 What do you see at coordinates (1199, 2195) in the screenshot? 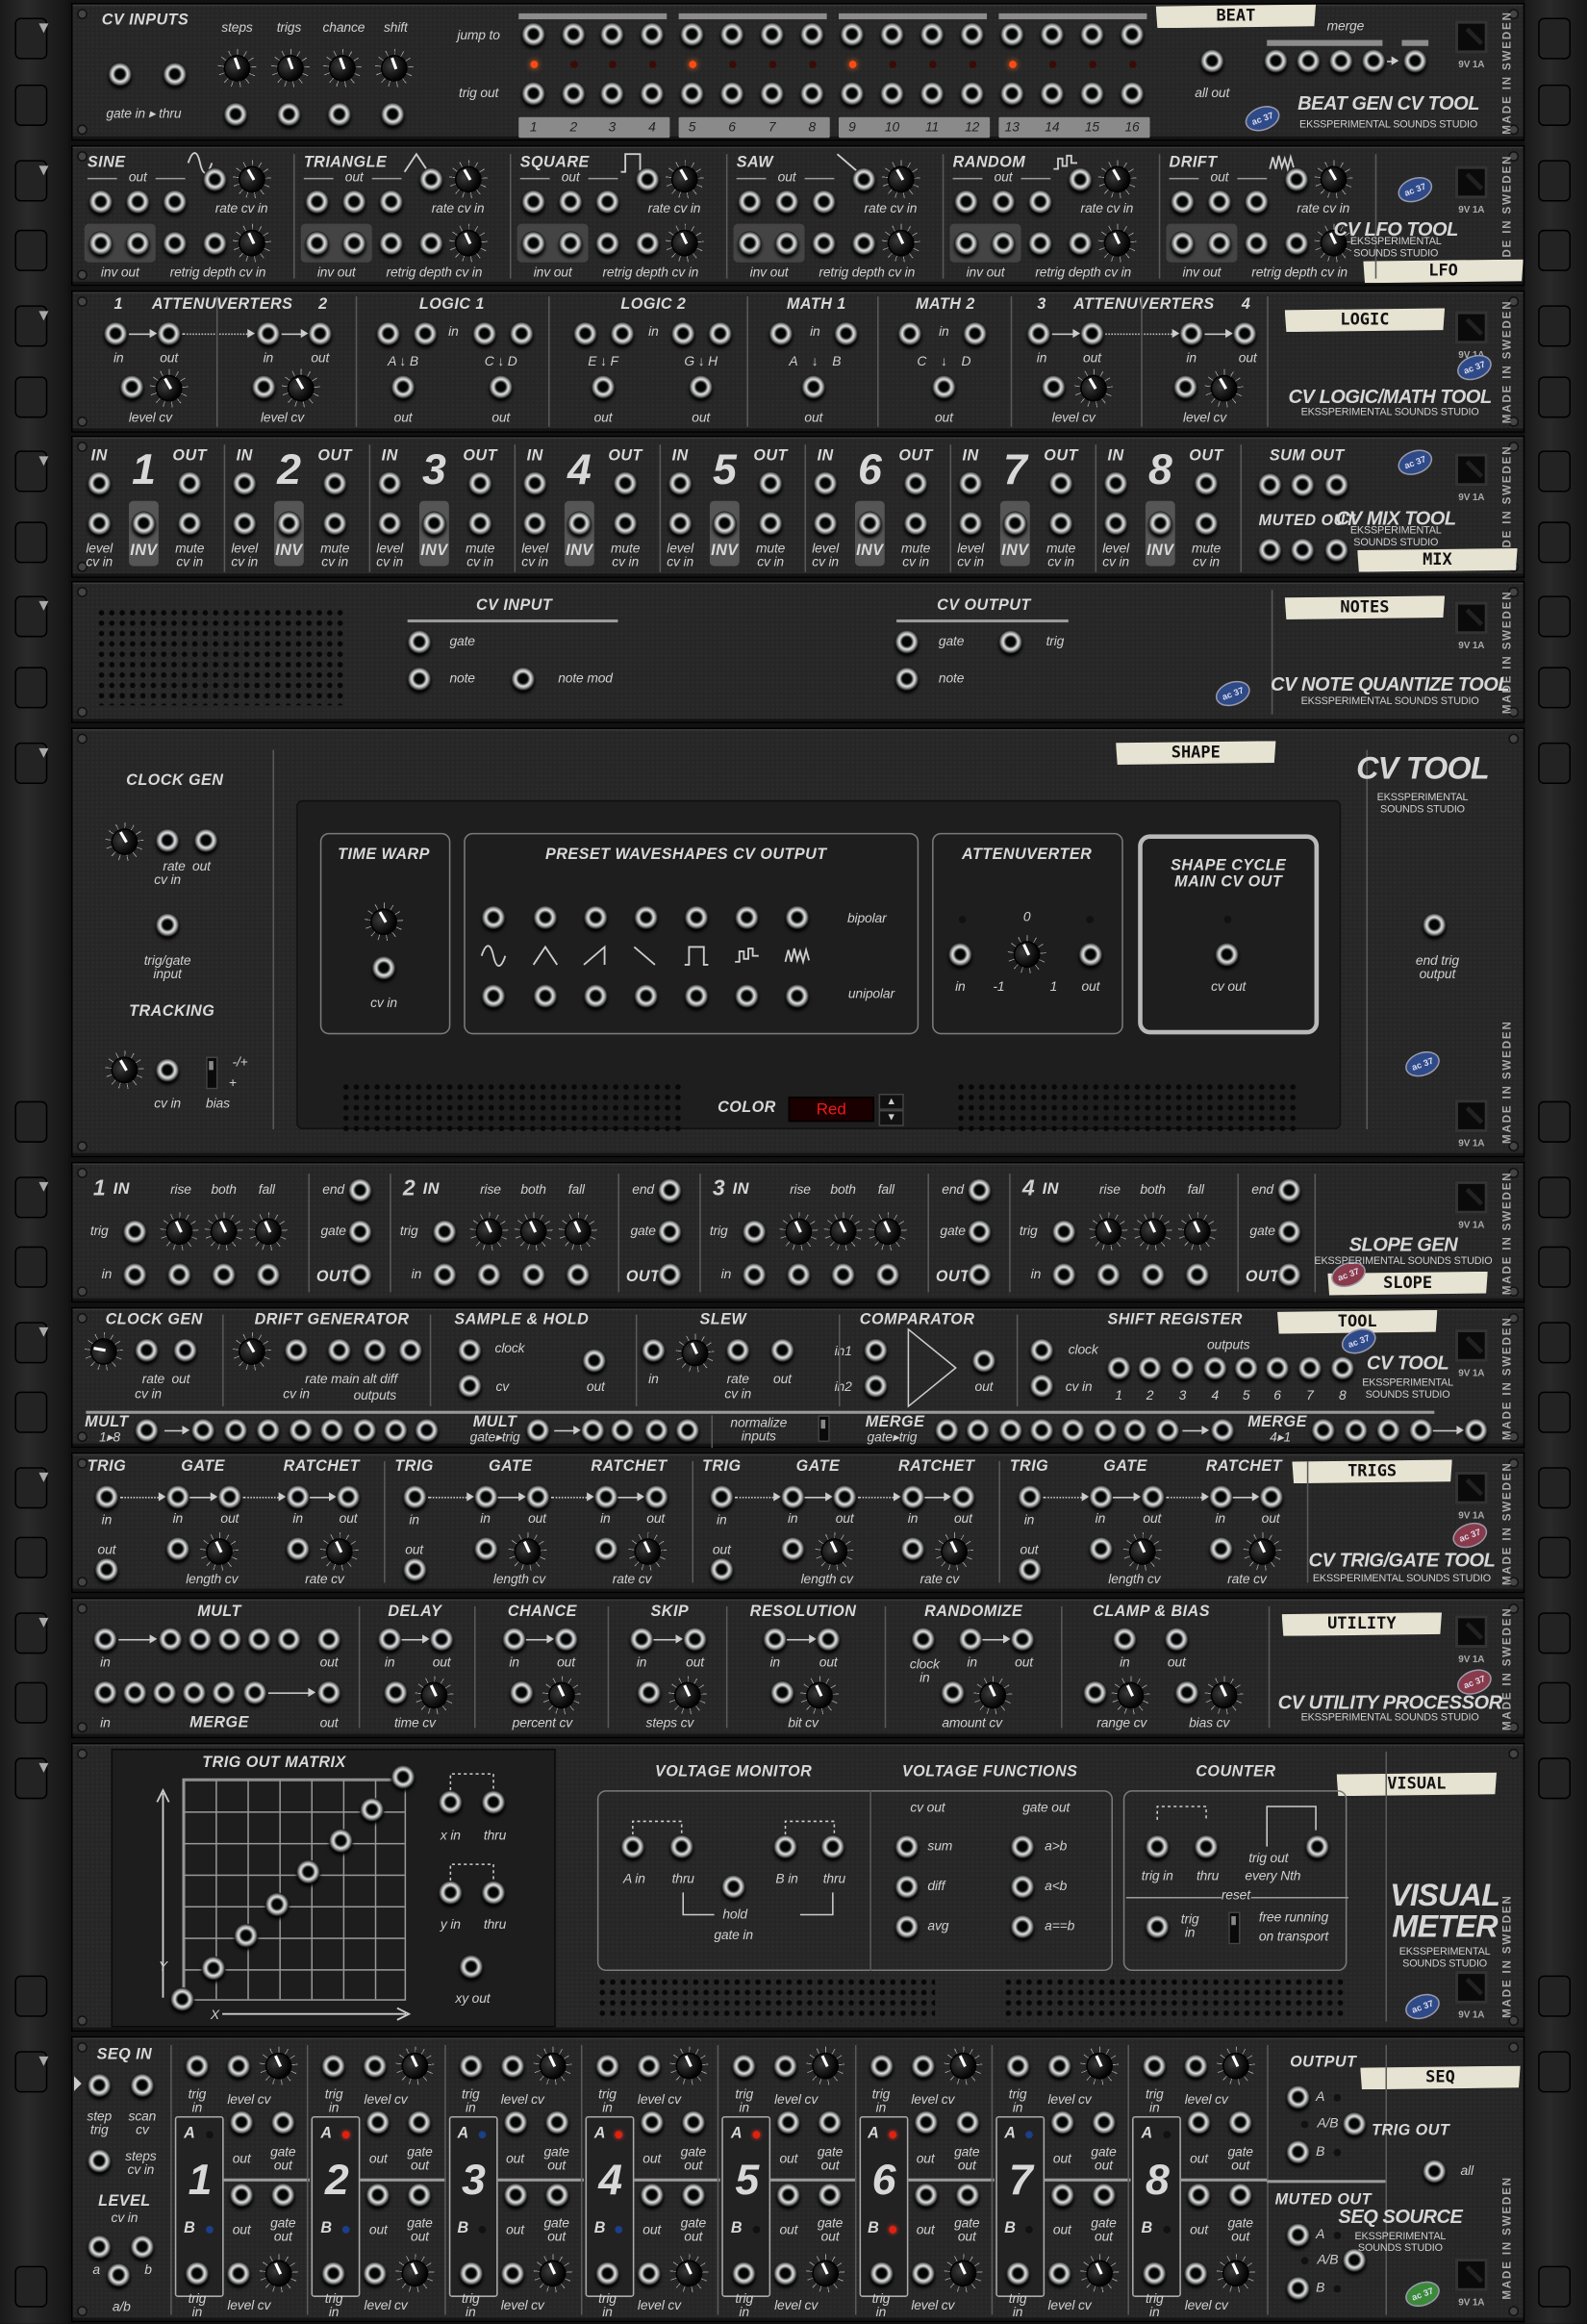
I see `b-out-jack` at bounding box center [1199, 2195].